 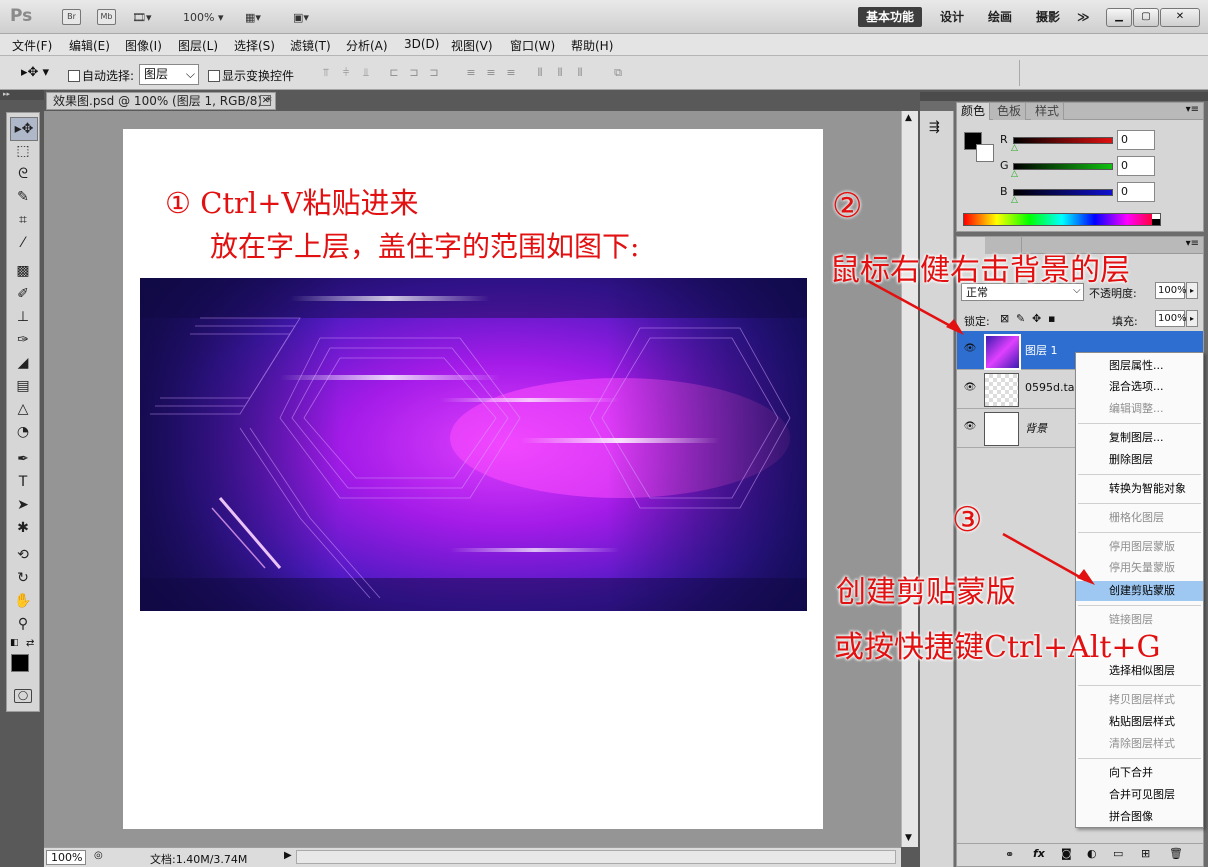 I want to click on fill-slider-arrow-icon: ▸, so click(x=1192, y=318).